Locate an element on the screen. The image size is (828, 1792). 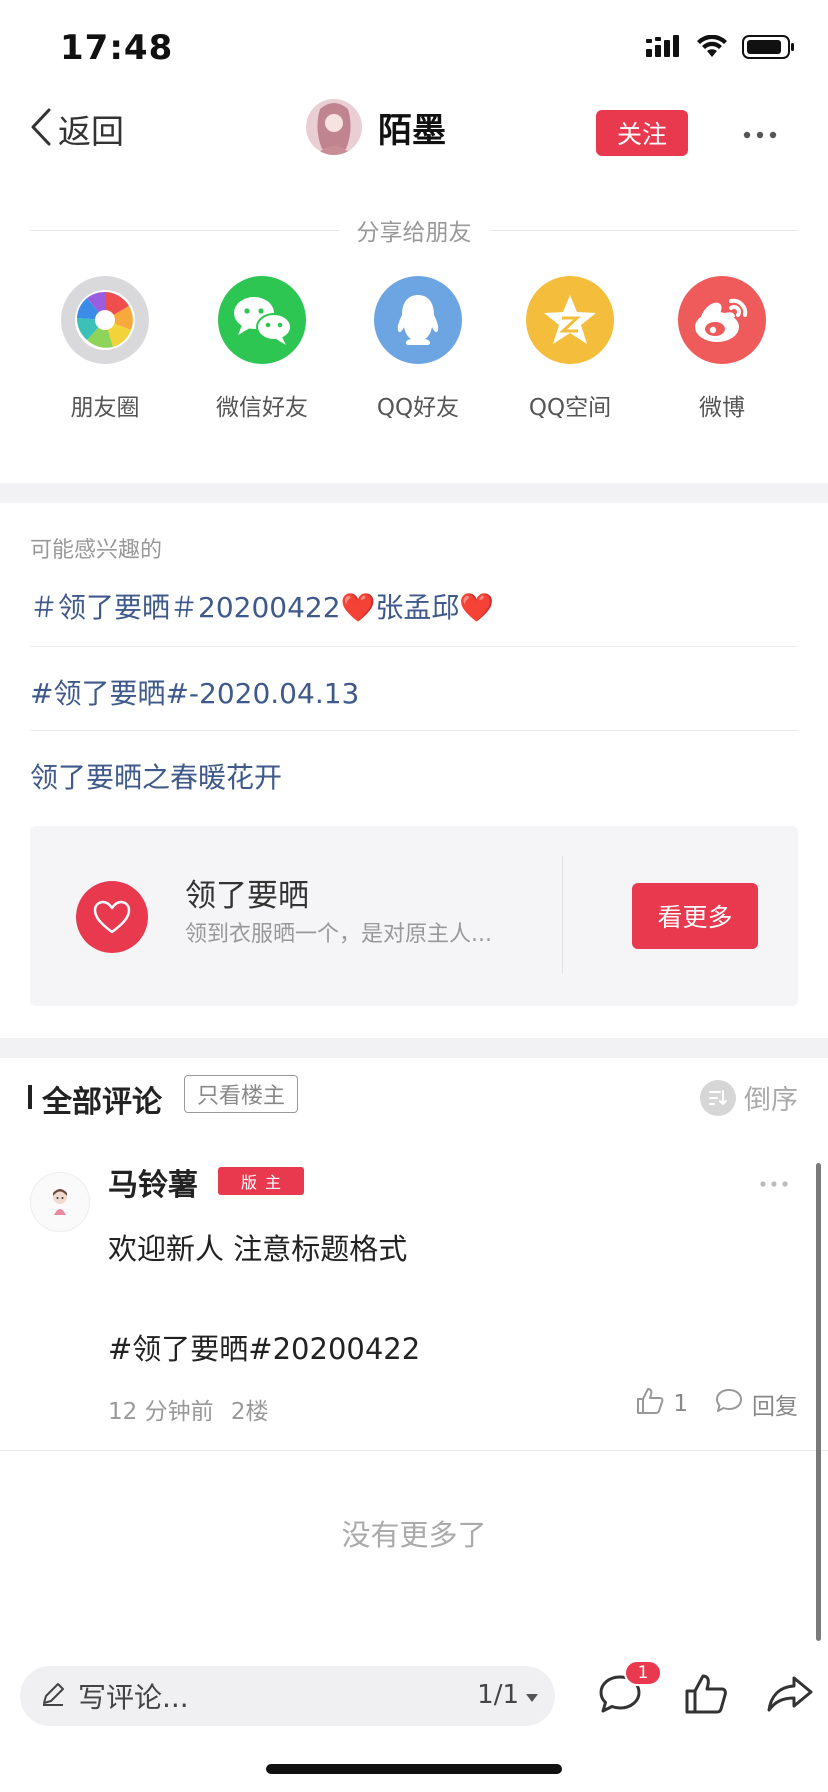
comment-meta: 12 分钟前 2楼 is located at coordinates (188, 1409).